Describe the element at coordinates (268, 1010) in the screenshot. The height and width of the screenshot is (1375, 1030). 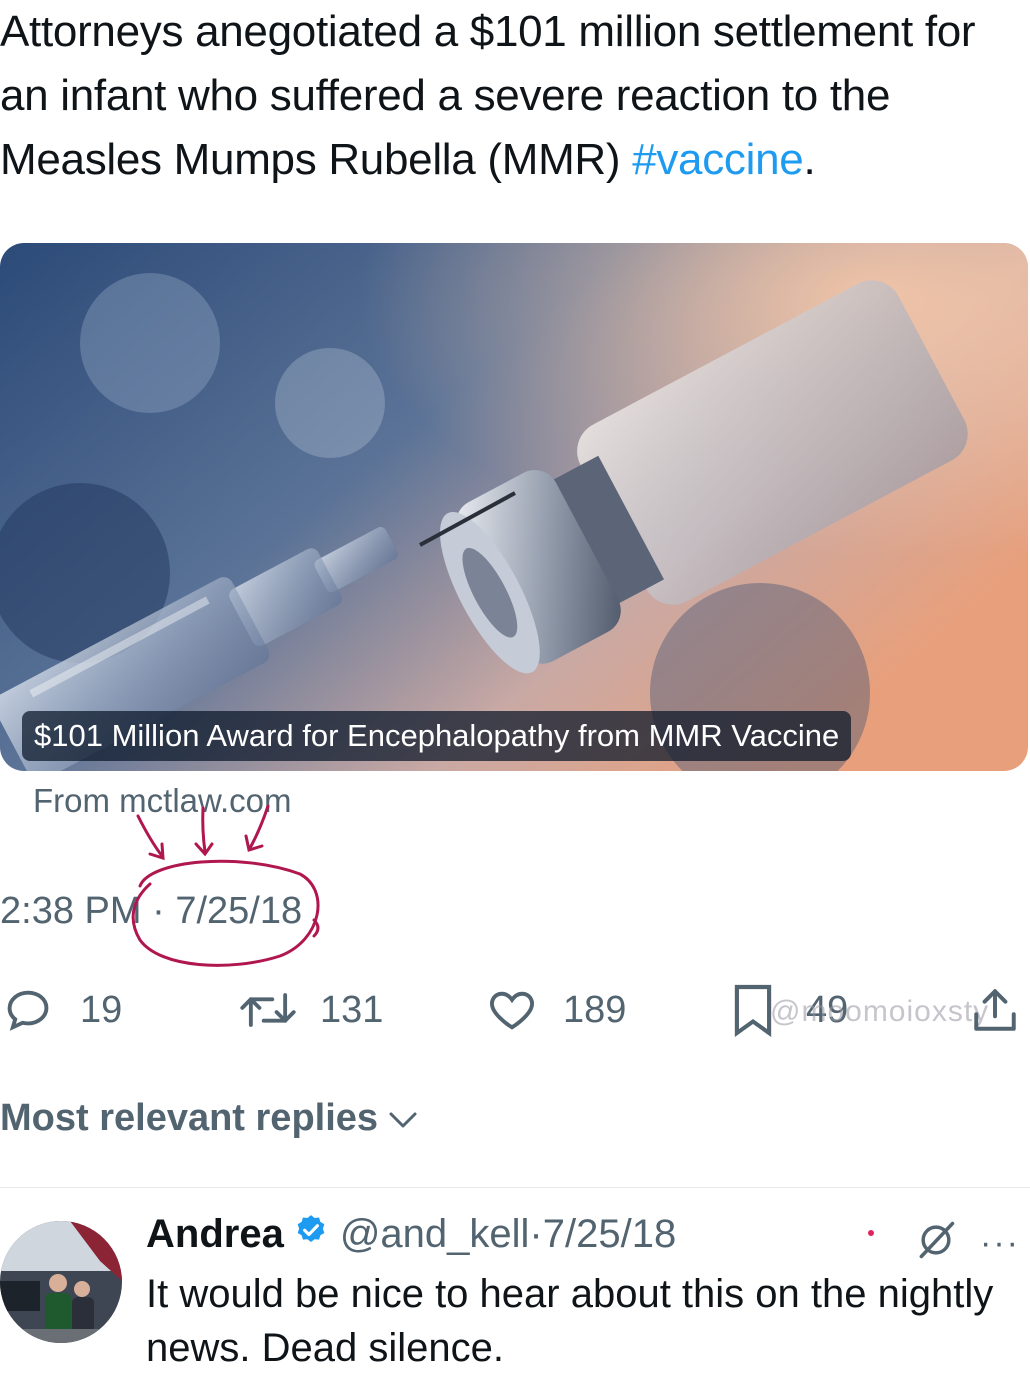
I see `repost-icon` at that location.